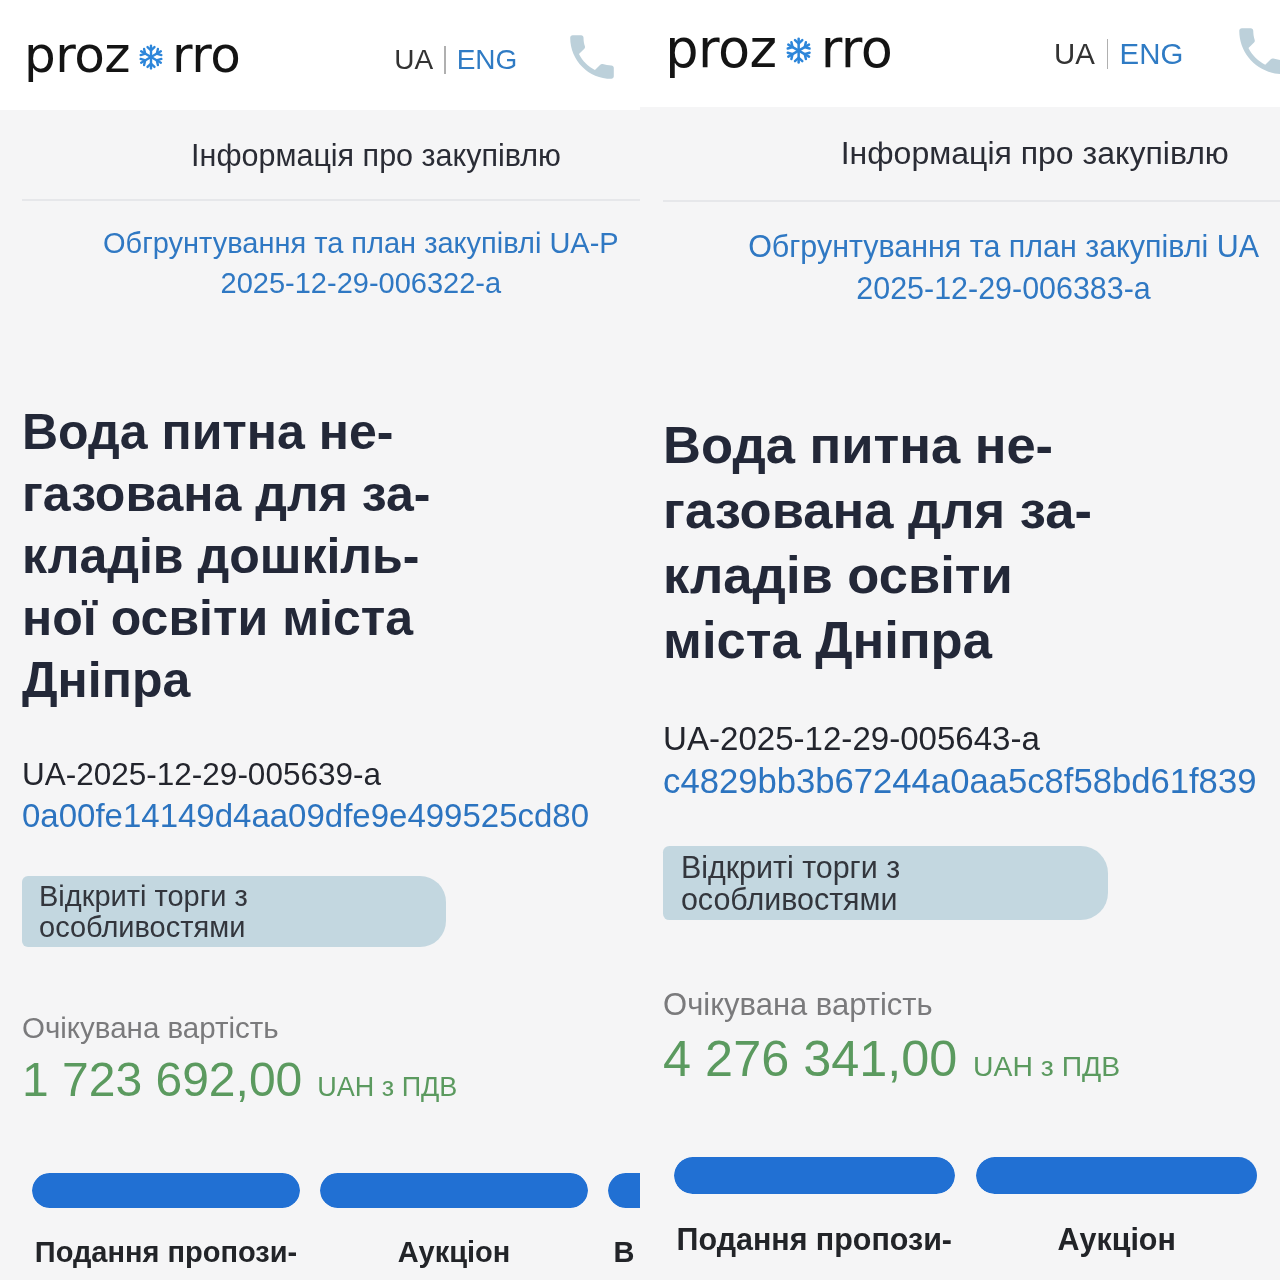  I want to click on tender-id: UA-2025-12-29-005643-a, so click(851, 739).